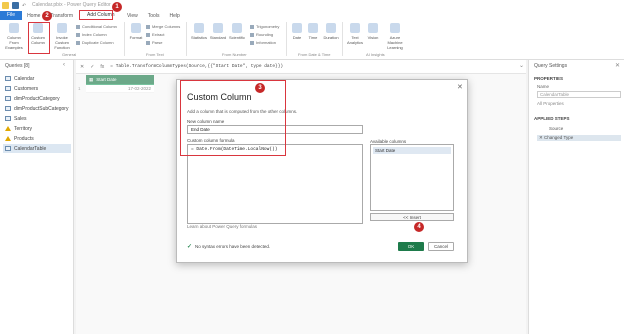 The height and width of the screenshot is (334, 624). What do you see at coordinates (148, 42) in the screenshot?
I see `parse-icon` at bounding box center [148, 42].